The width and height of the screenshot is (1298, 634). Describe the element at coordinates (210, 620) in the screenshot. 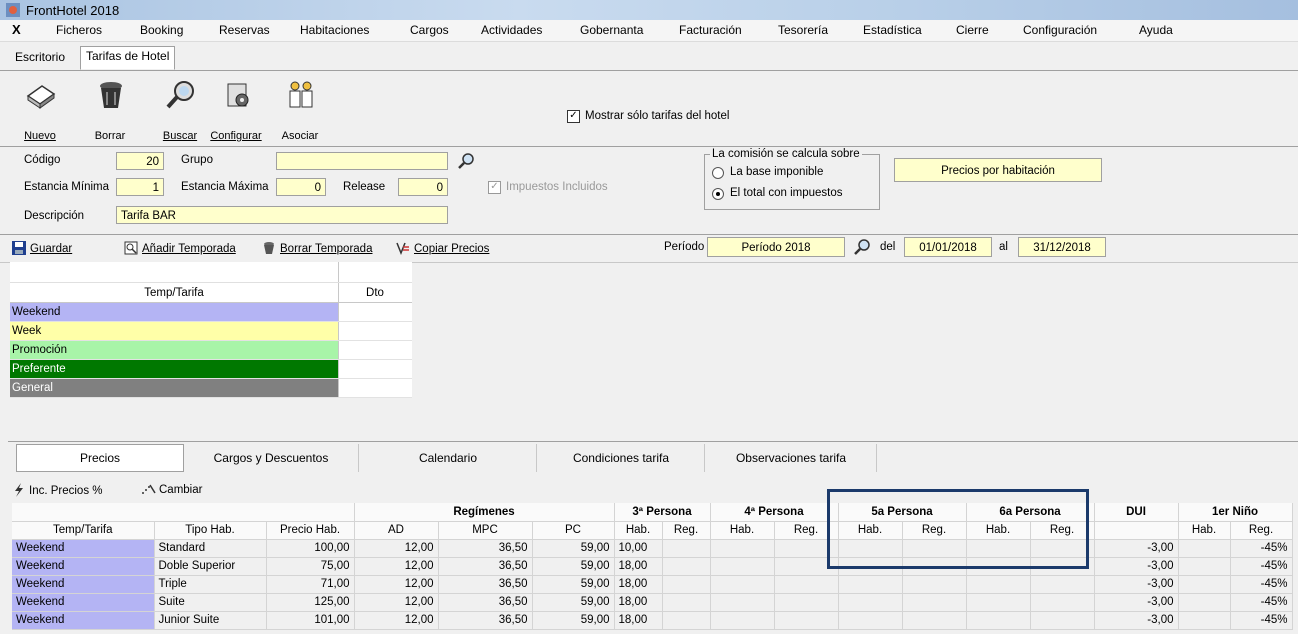

I see `table-cell: Junior Suite` at that location.